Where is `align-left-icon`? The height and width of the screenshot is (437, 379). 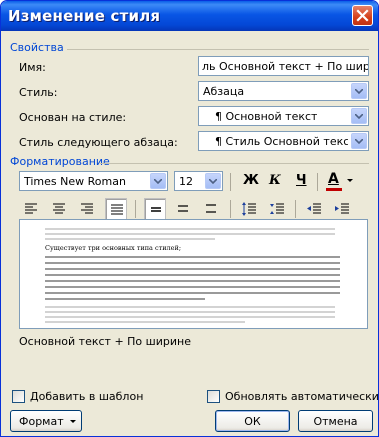 align-left-icon is located at coordinates (31, 208).